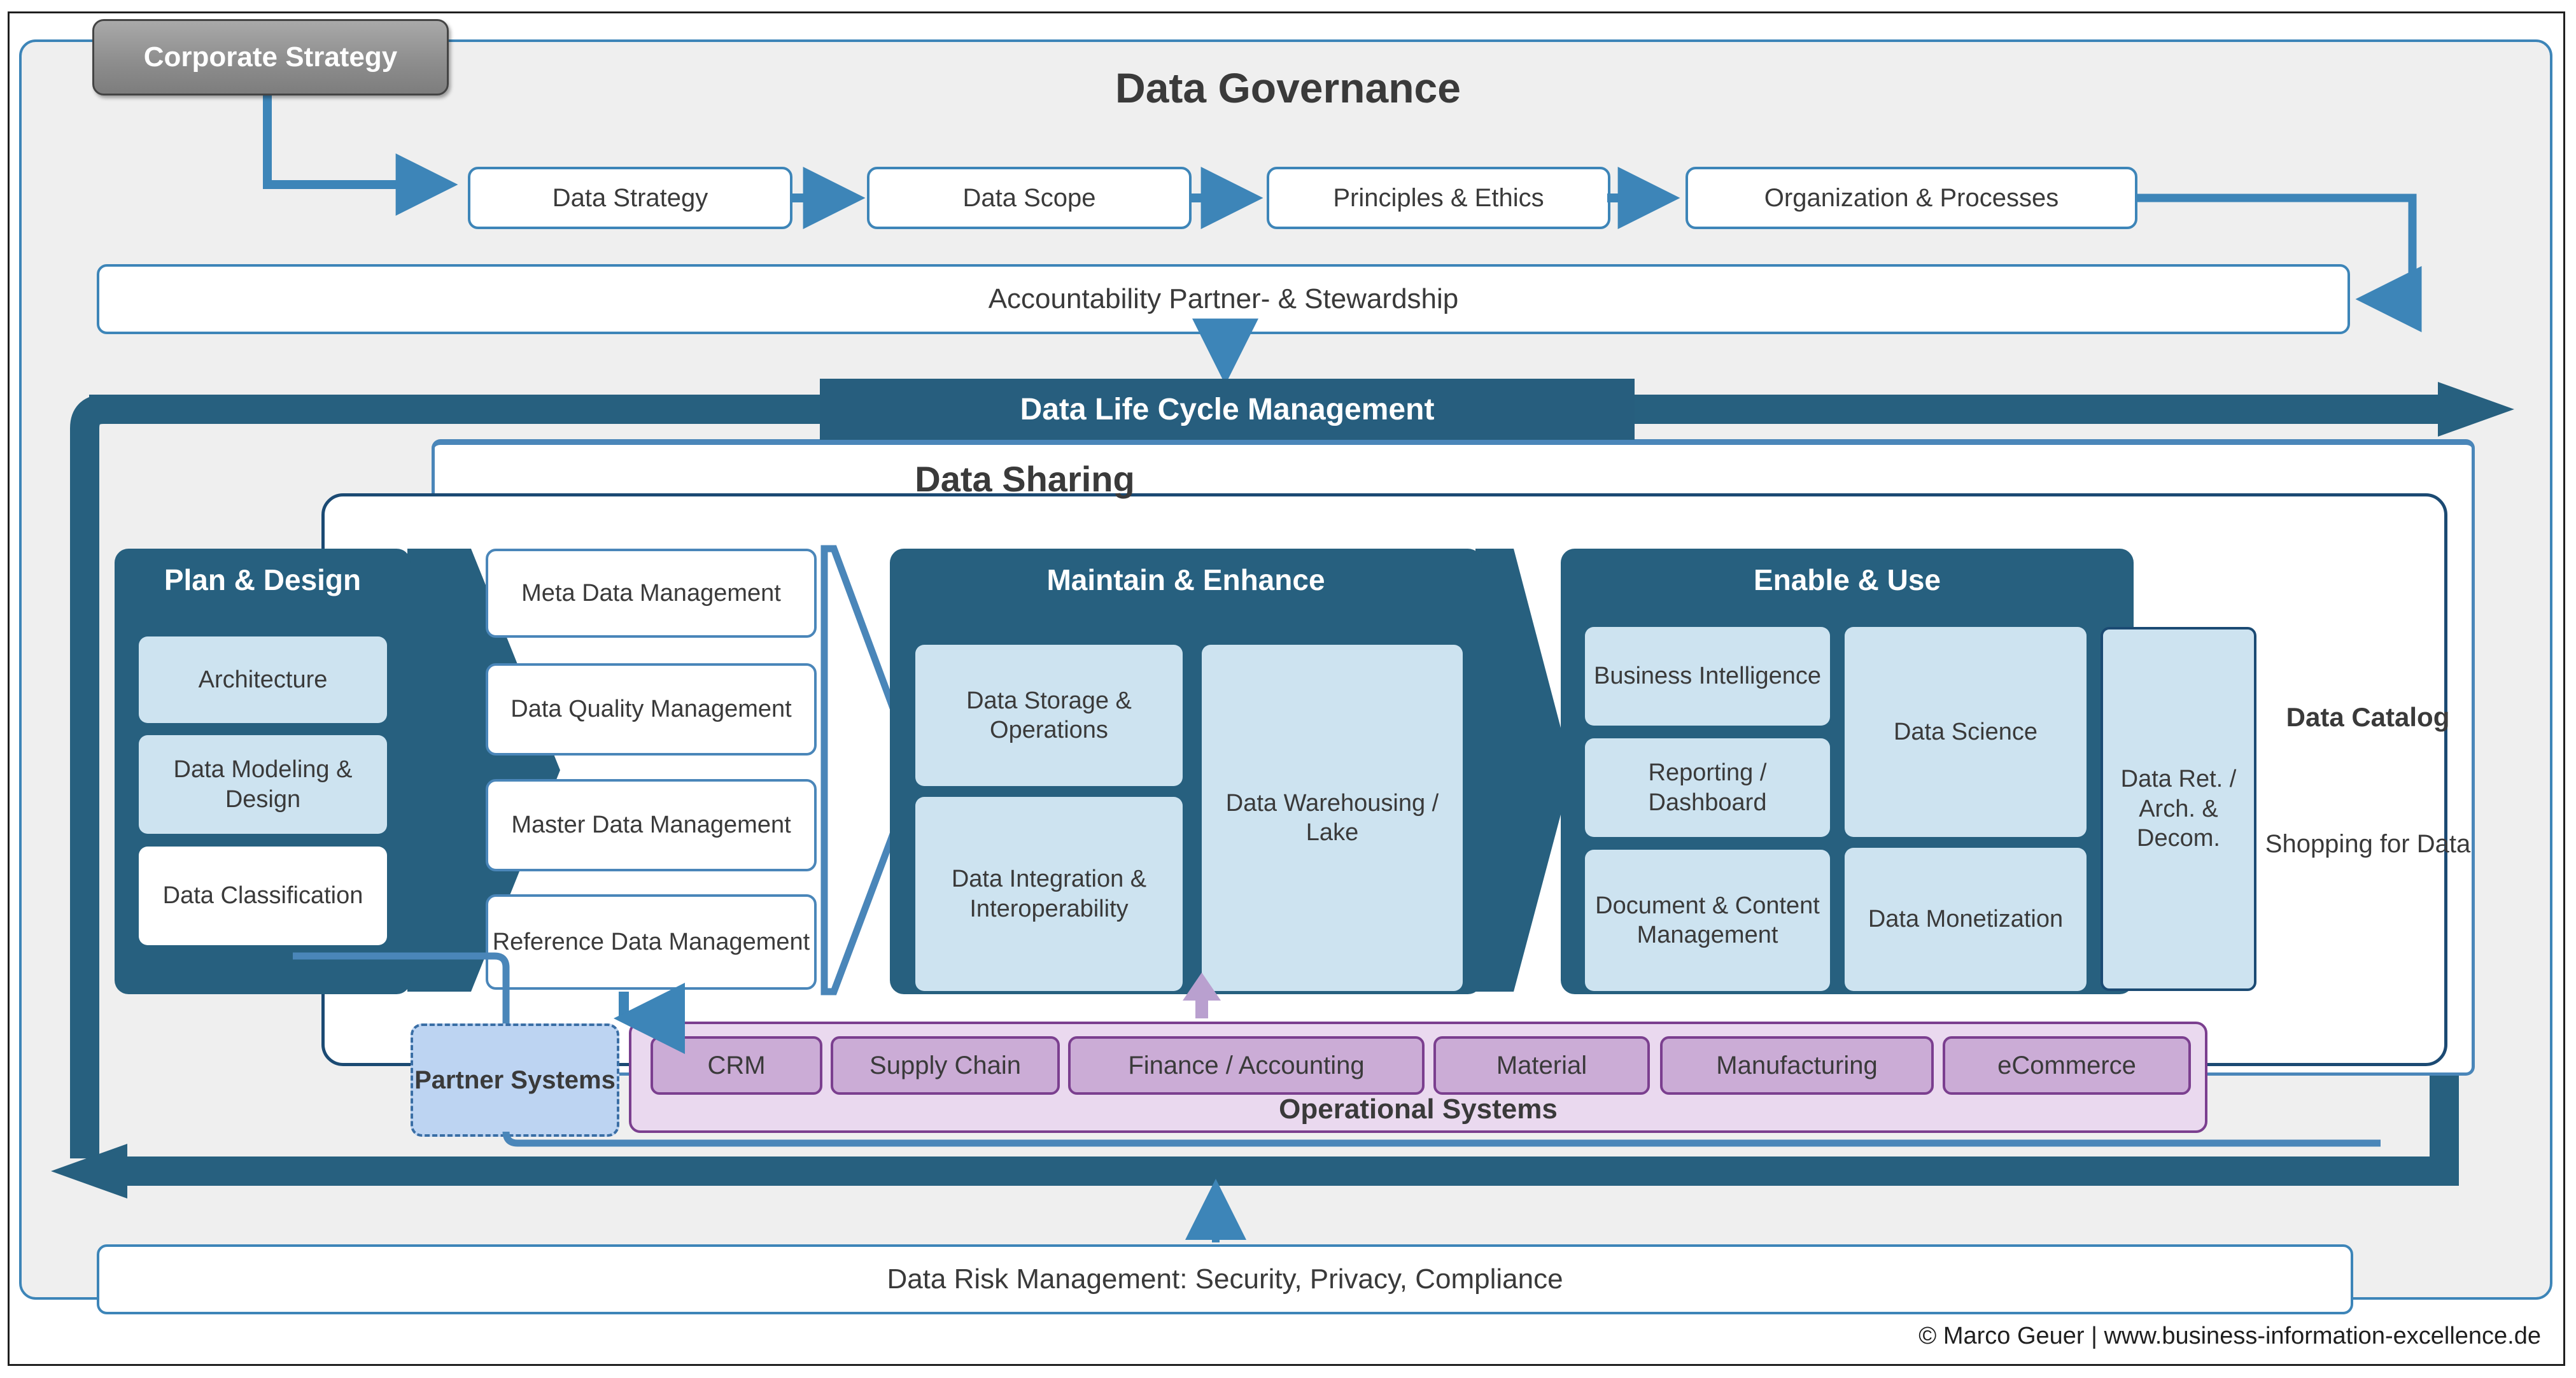  Describe the element at coordinates (1707, 788) in the screenshot. I see `sub-reporting-dashboard: Reporting / Dashboard` at that location.